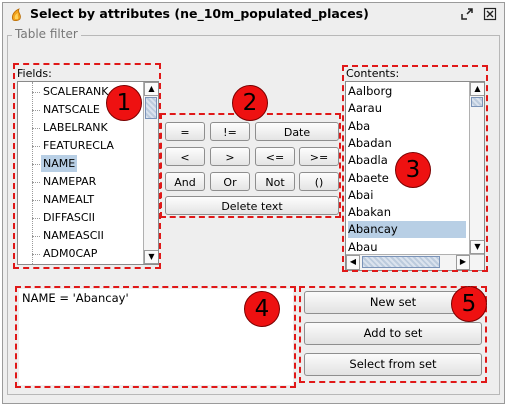 Image resolution: width=509 pixels, height=407 pixels. What do you see at coordinates (230, 156) in the screenshot?
I see `greater-than-button: >` at bounding box center [230, 156].